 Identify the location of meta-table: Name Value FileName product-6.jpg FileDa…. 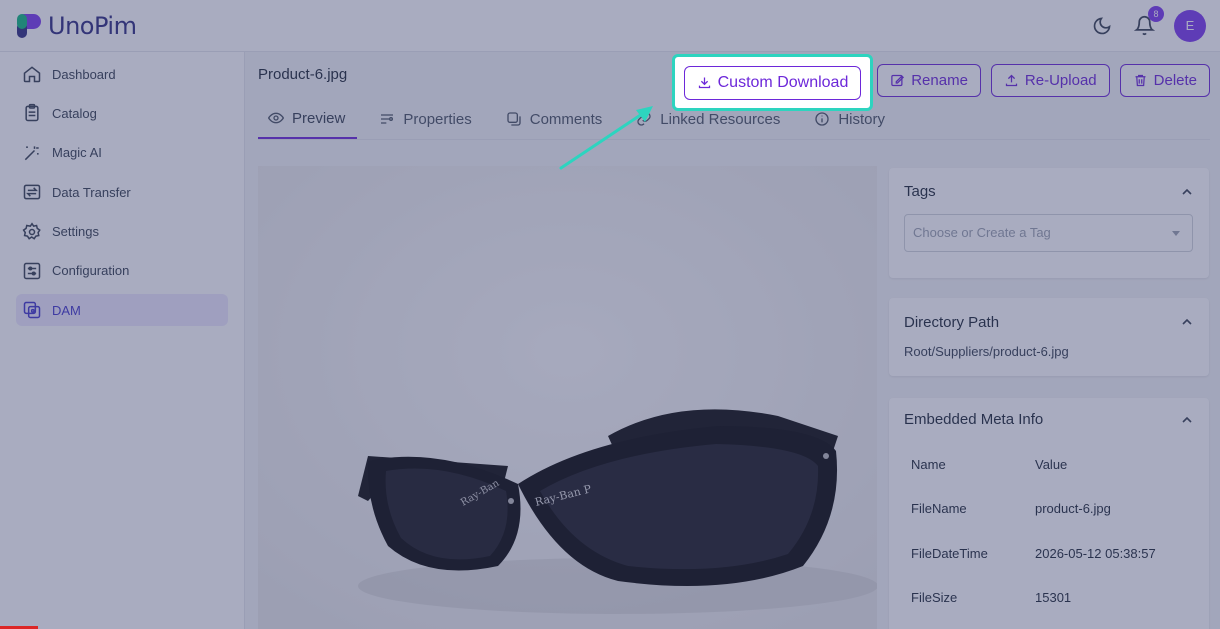
(1049, 531).